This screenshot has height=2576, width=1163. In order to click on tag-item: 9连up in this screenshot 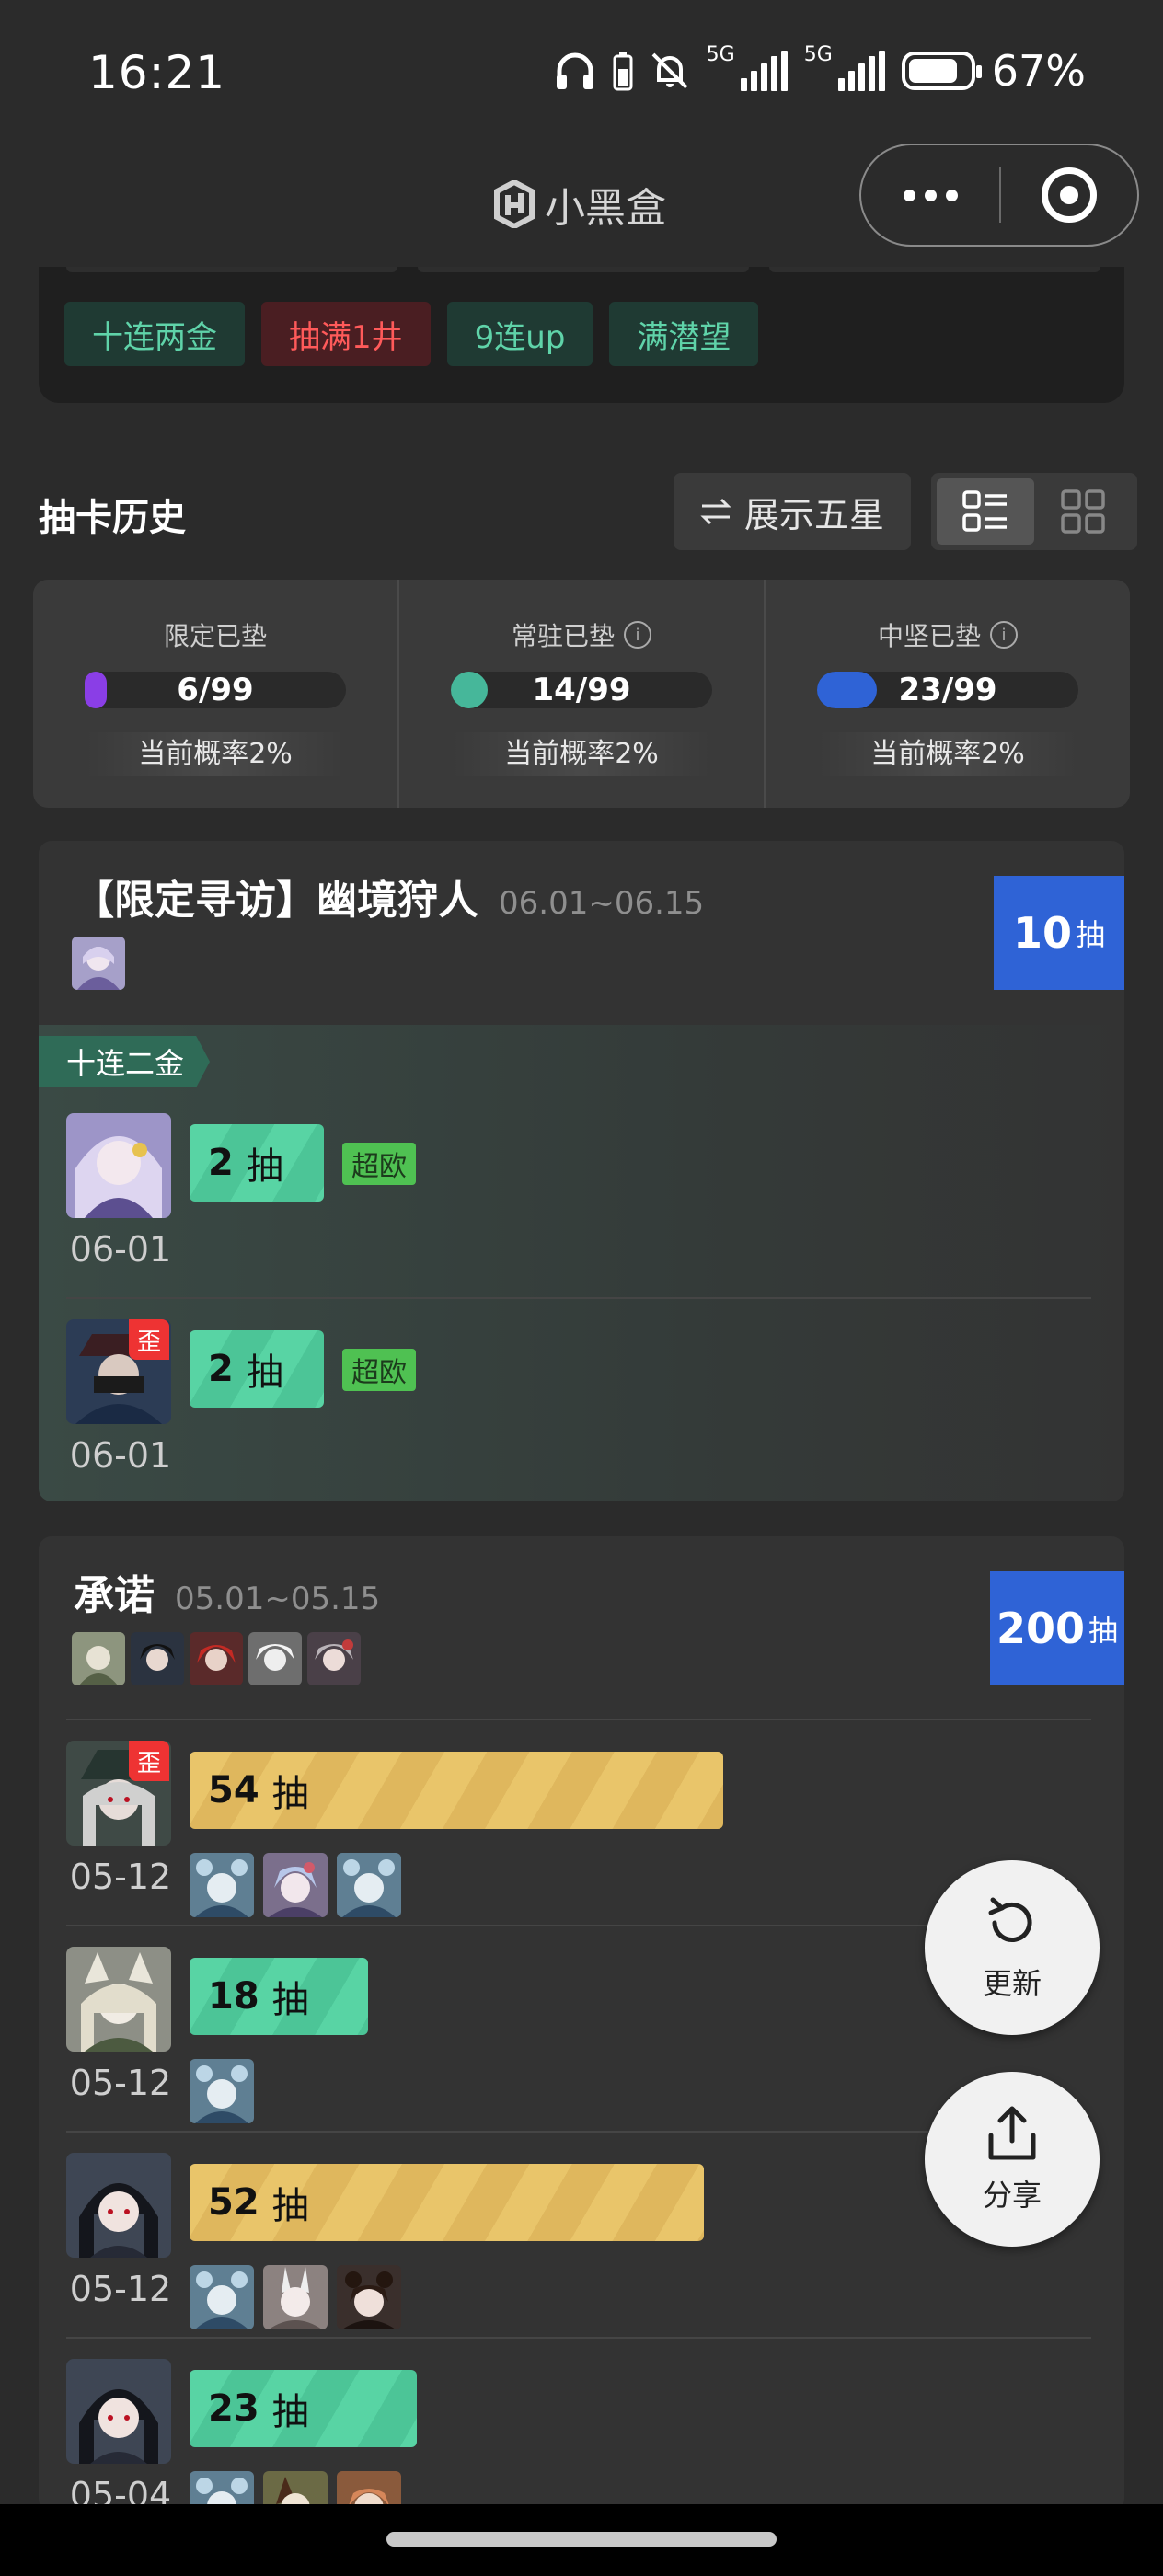, I will do `click(519, 334)`.